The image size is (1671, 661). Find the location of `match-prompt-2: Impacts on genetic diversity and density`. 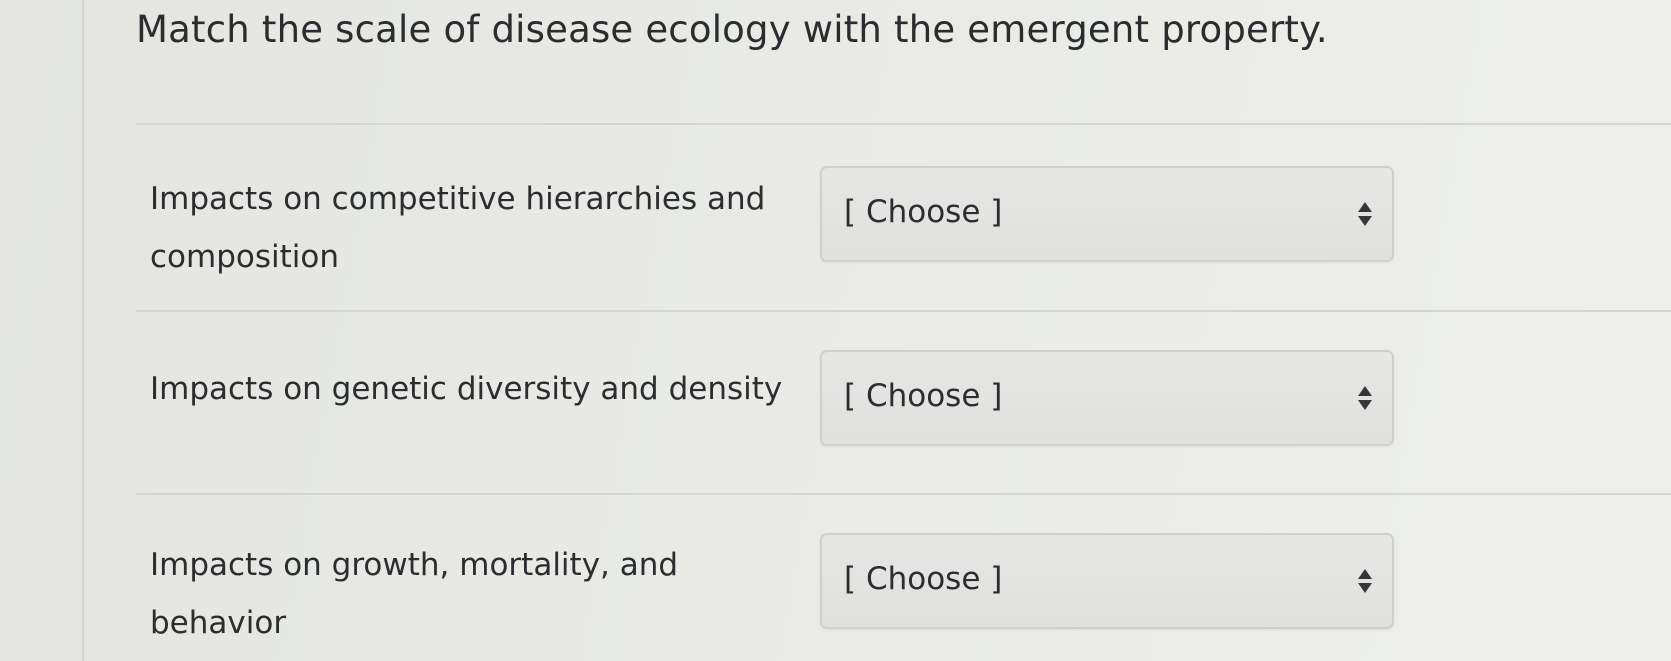

match-prompt-2: Impacts on genetic diversity and density is located at coordinates (475, 389).